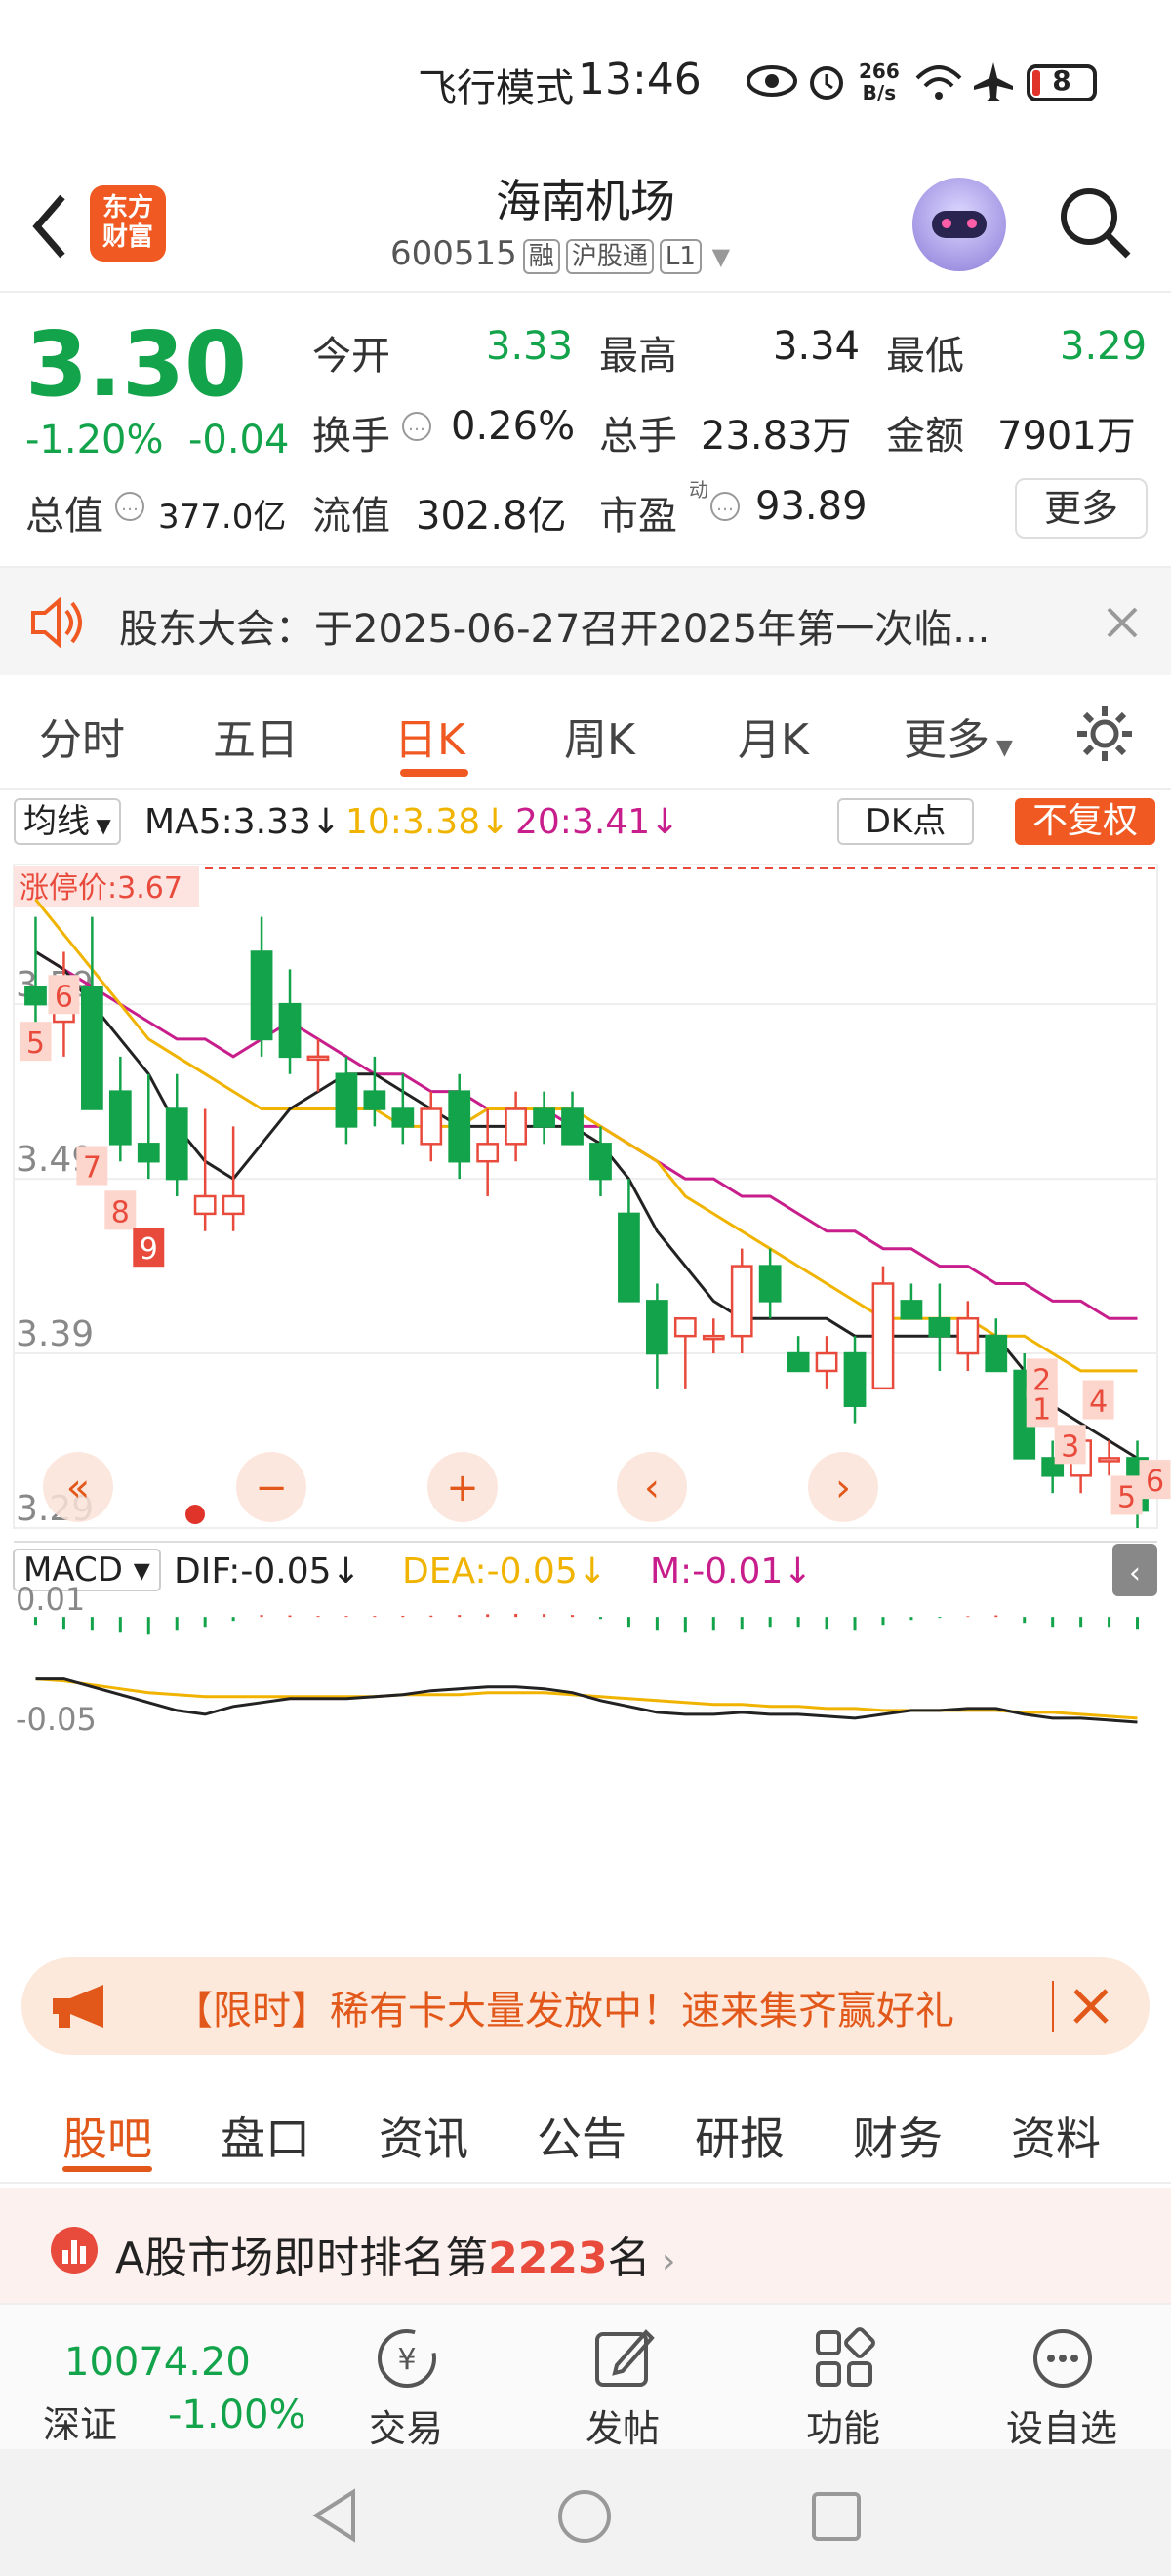 Image resolution: width=1171 pixels, height=2576 pixels. What do you see at coordinates (898, 2136) in the screenshot?
I see `tab-finance: 财务` at bounding box center [898, 2136].